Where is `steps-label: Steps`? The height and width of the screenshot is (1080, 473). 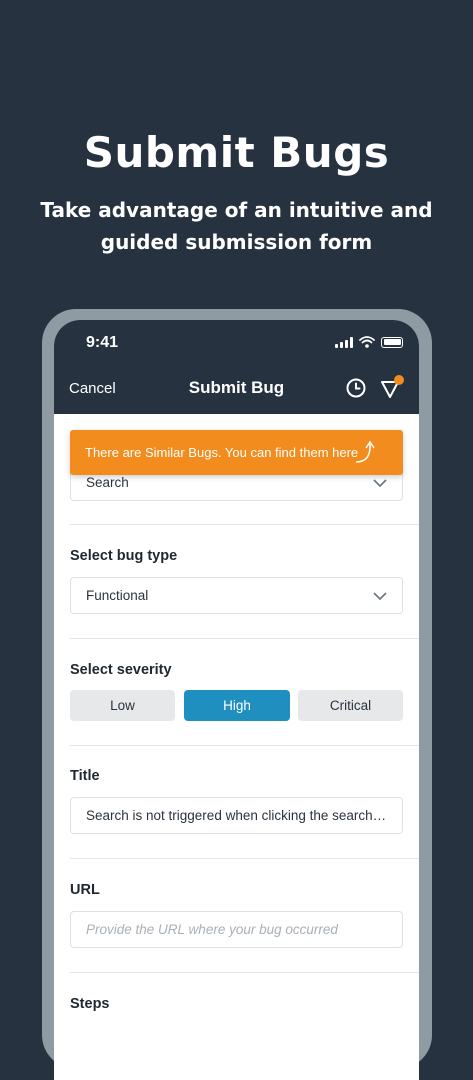 steps-label: Steps is located at coordinates (90, 1004).